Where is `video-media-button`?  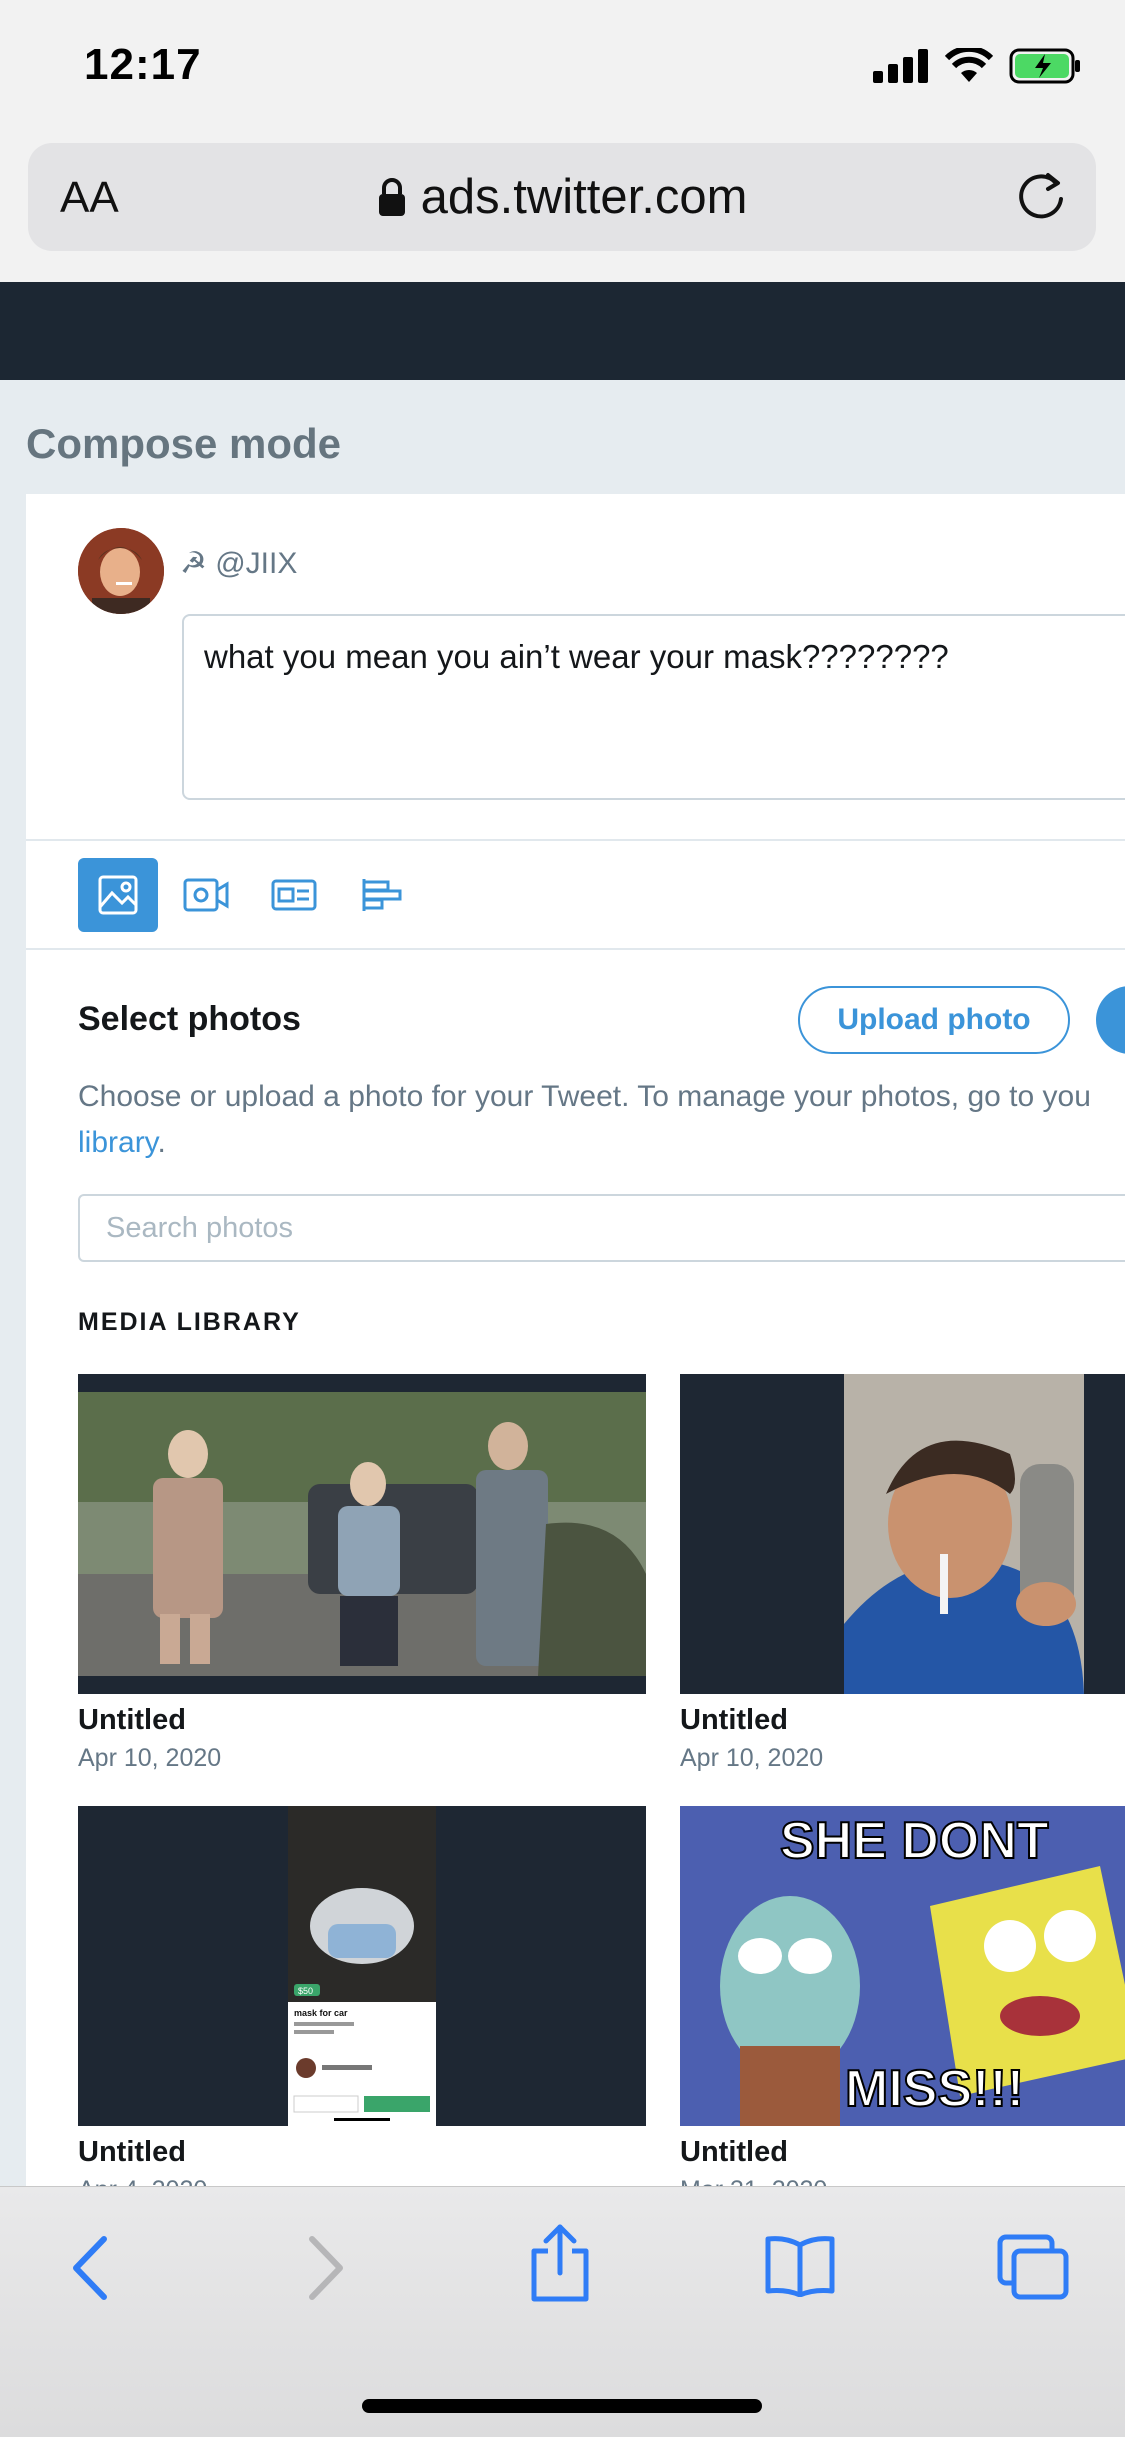 video-media-button is located at coordinates (206, 895).